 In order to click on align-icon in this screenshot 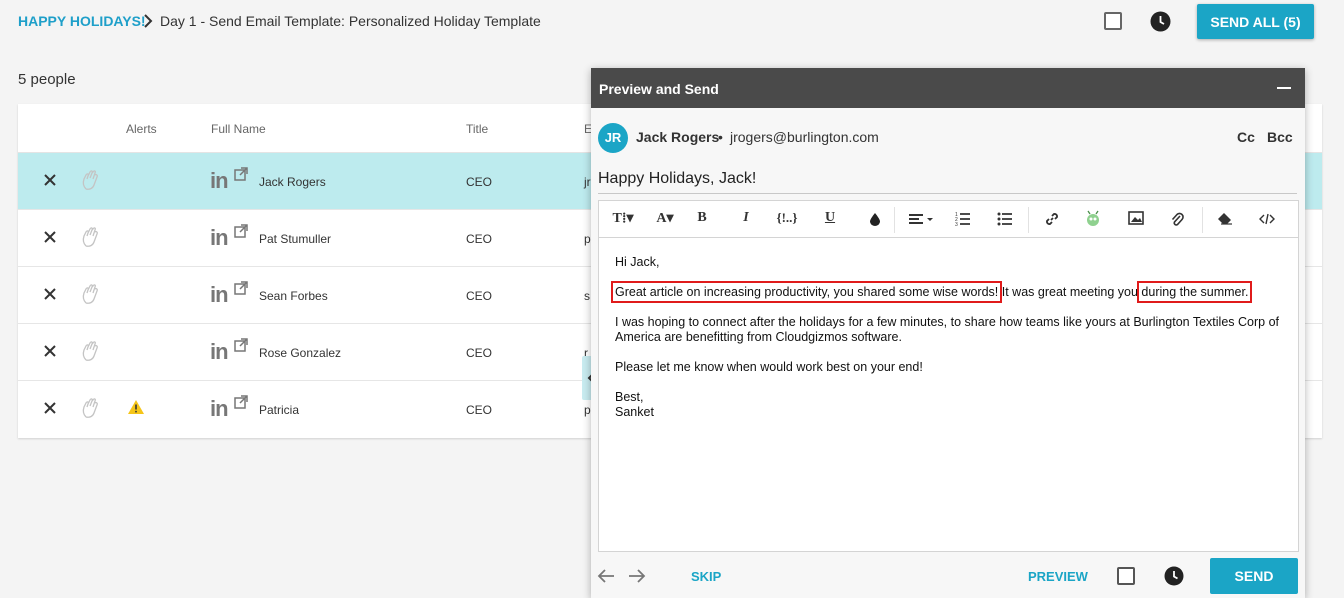, I will do `click(921, 220)`.